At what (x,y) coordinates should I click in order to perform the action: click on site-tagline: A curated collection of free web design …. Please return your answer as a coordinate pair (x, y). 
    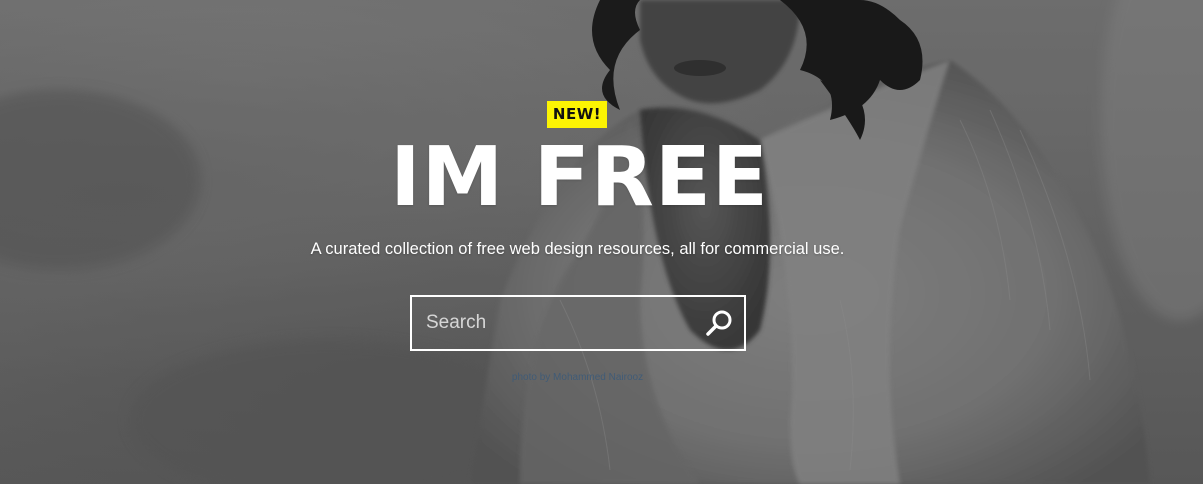
    Looking at the image, I should click on (577, 249).